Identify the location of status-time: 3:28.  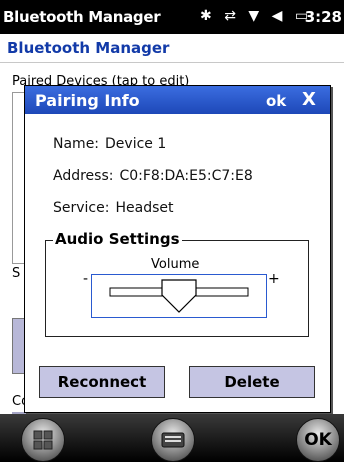
(323, 17).